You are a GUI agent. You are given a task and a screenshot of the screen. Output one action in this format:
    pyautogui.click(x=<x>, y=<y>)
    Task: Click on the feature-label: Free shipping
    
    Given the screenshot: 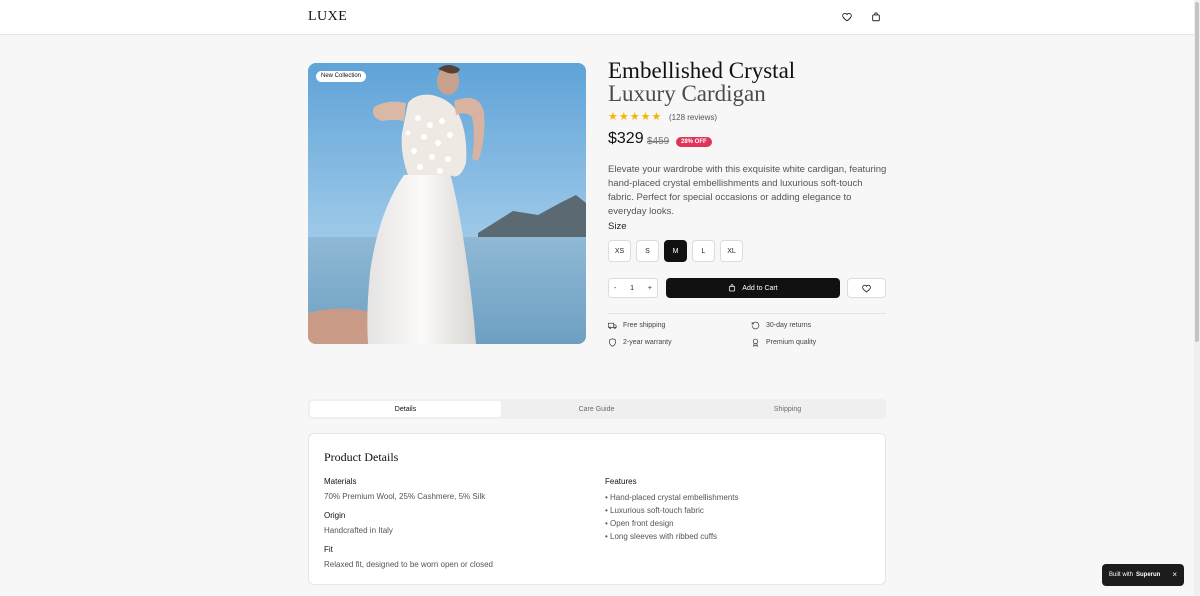 What is the action you would take?
    pyautogui.click(x=644, y=325)
    